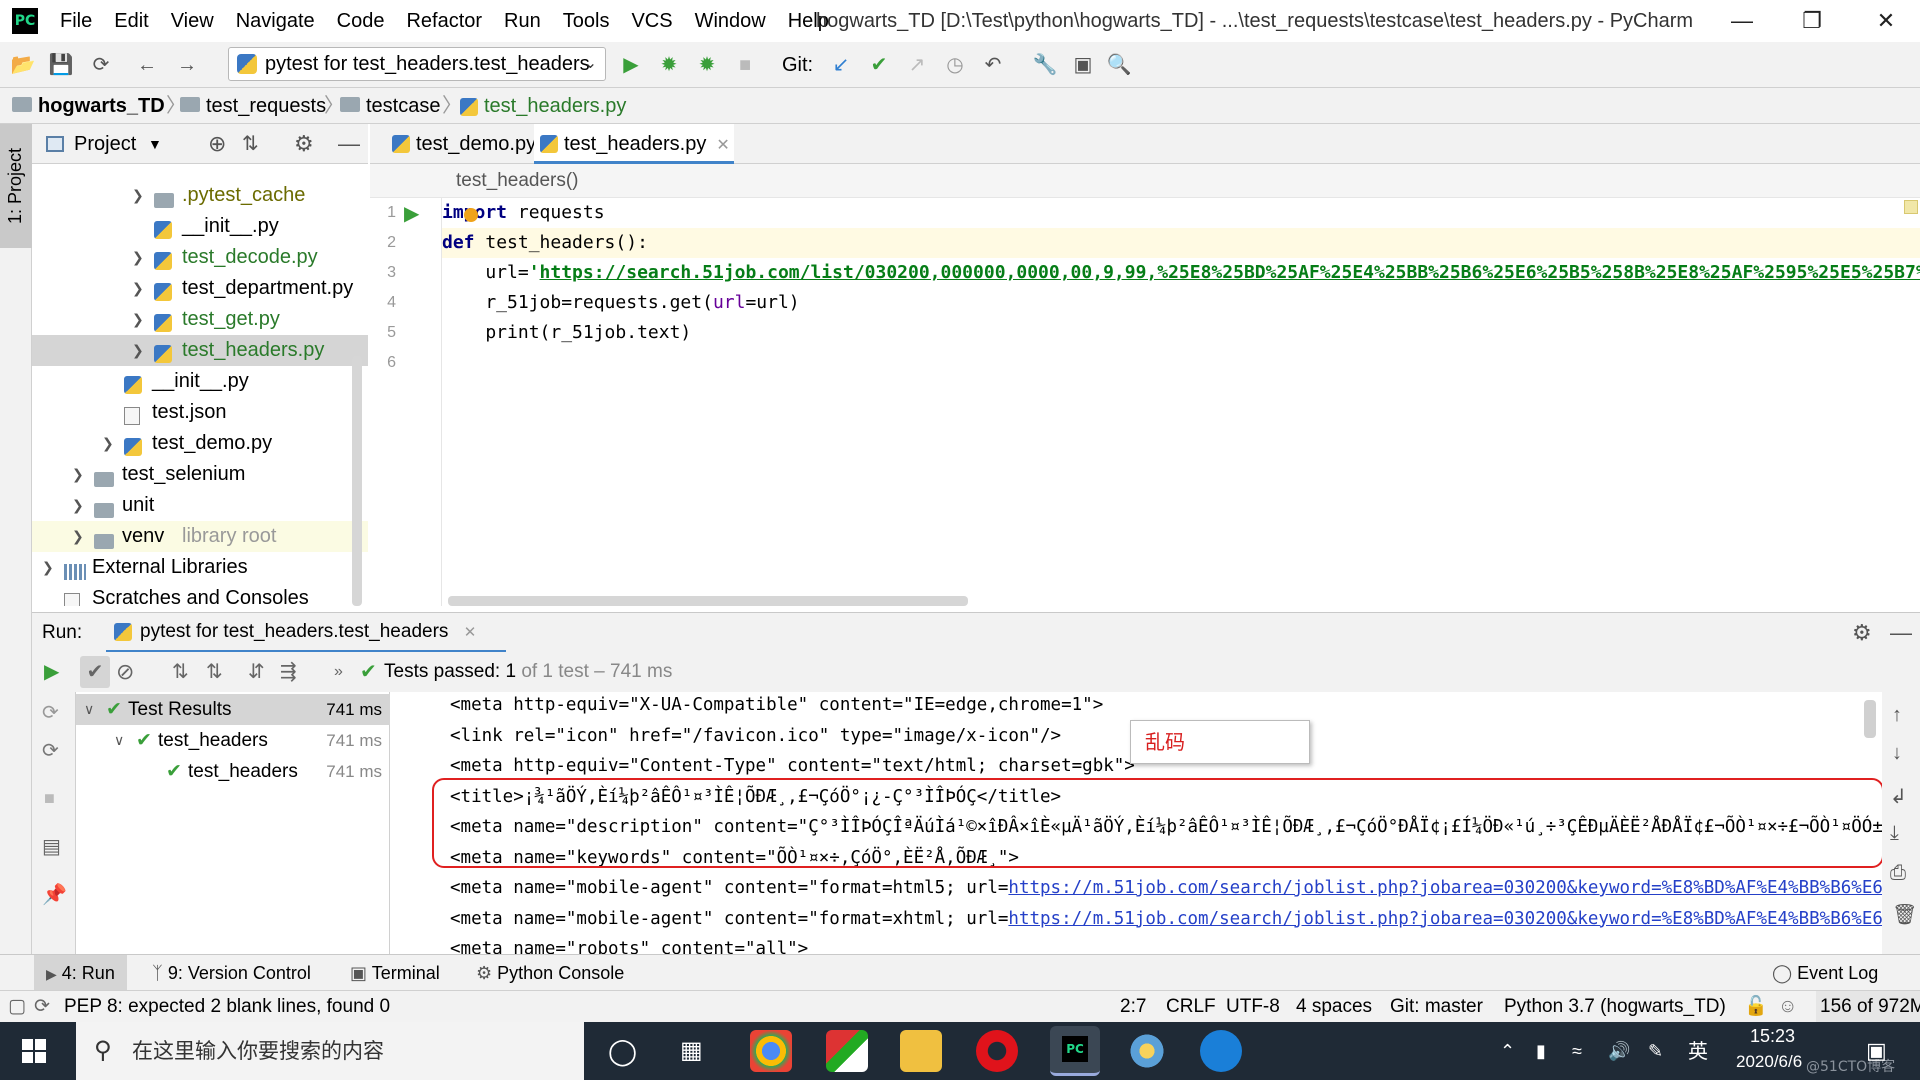  What do you see at coordinates (357, 481) in the screenshot?
I see `project-scrollbar` at bounding box center [357, 481].